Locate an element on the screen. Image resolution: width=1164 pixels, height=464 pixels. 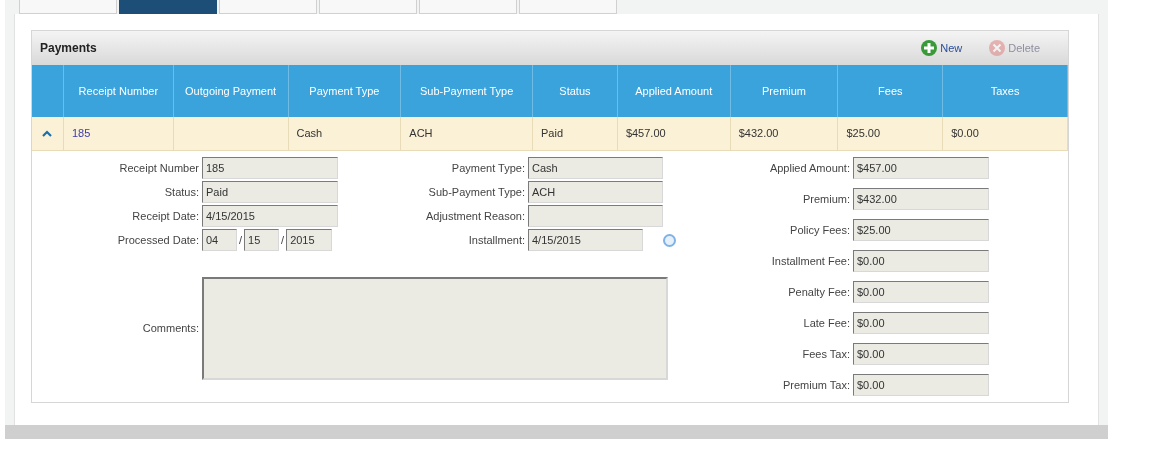
field-label: Receipt Number is located at coordinates (159, 168).